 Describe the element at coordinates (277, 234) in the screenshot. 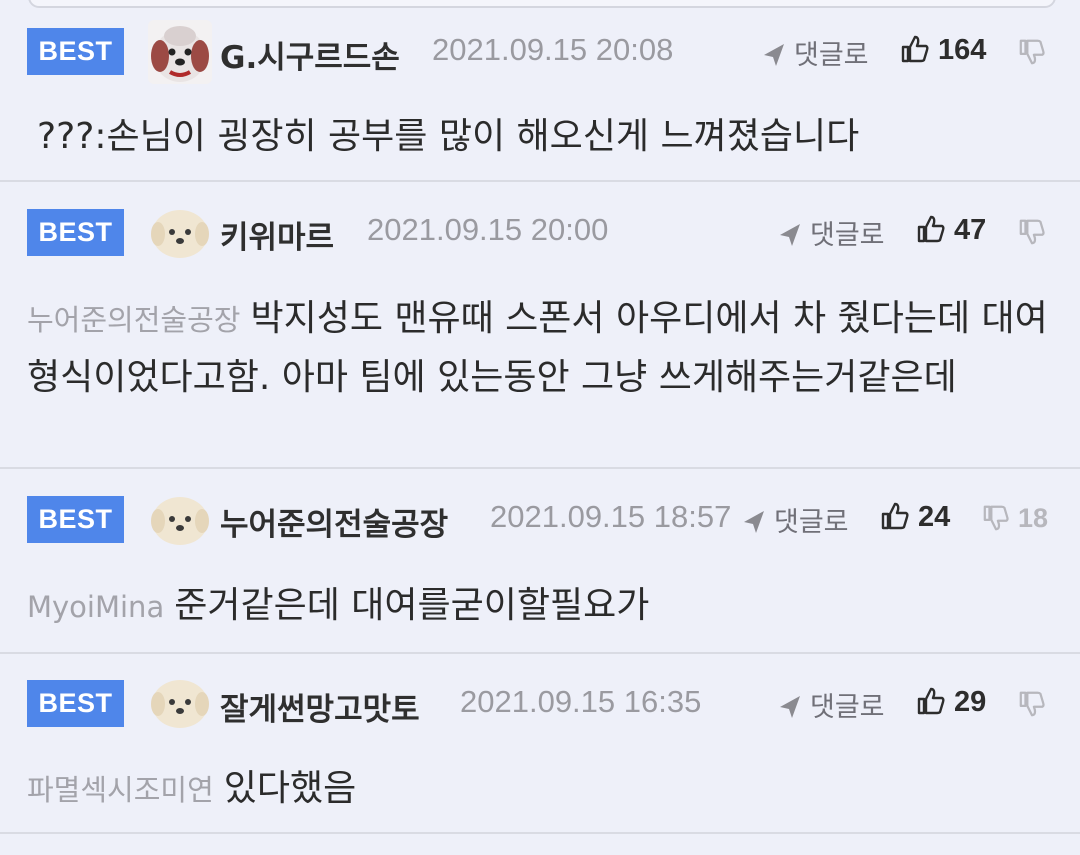

I see `comment-author: 키위마르` at that location.